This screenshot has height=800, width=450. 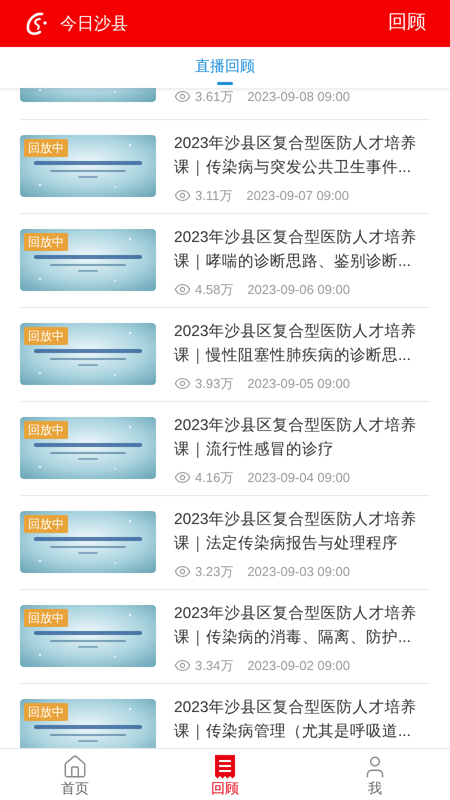 I want to click on view-count: 3.34万, so click(x=214, y=666).